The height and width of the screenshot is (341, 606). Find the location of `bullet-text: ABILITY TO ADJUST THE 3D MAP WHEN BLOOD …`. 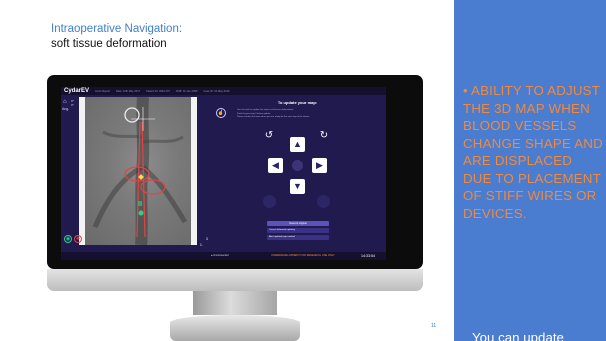

bullet-text: ABILITY TO ADJUST THE 3D MAP WHEN BLOOD … is located at coordinates (533, 152).